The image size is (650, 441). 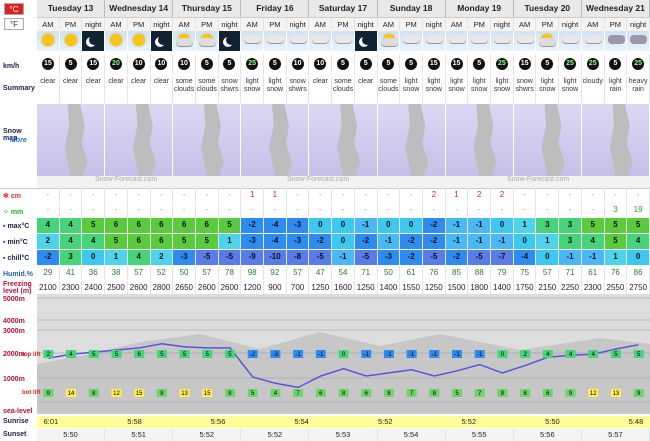 What do you see at coordinates (139, 257) in the screenshot?
I see `chill_c-cell: 4` at bounding box center [139, 257].